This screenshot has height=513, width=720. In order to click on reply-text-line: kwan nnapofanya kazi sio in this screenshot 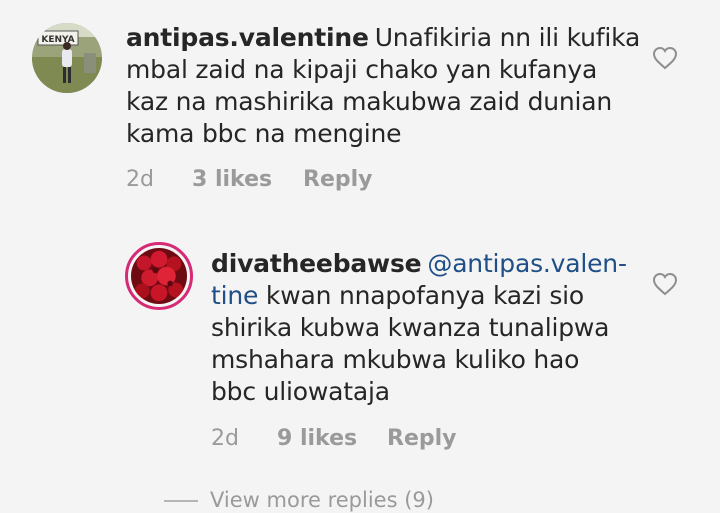, I will do `click(421, 295)`.